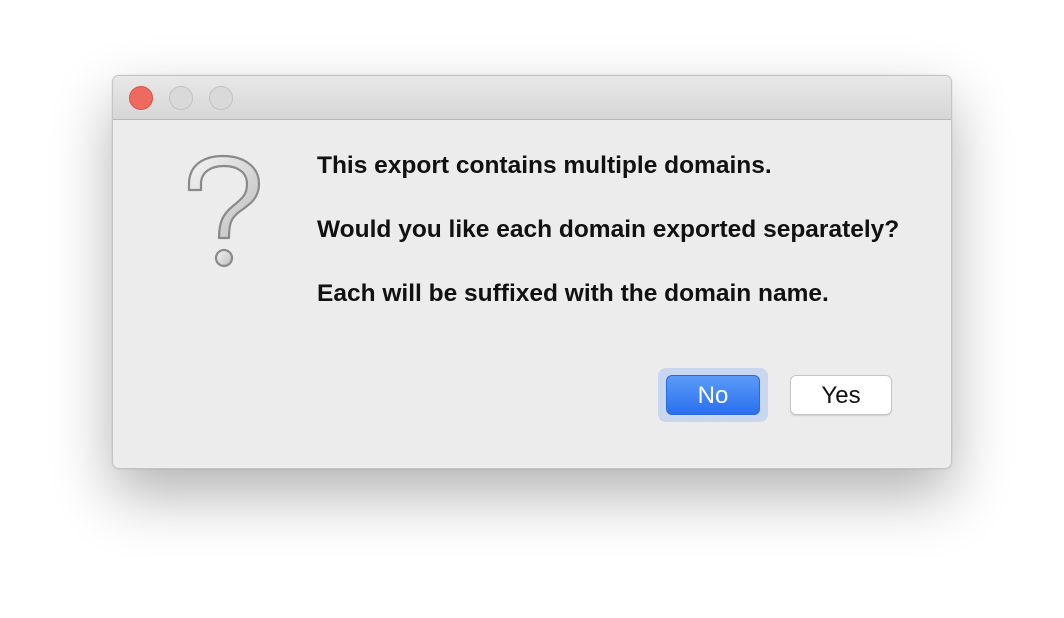 Image resolution: width=1064 pixels, height=618 pixels. Describe the element at coordinates (532, 98) in the screenshot. I see `title-bar` at that location.